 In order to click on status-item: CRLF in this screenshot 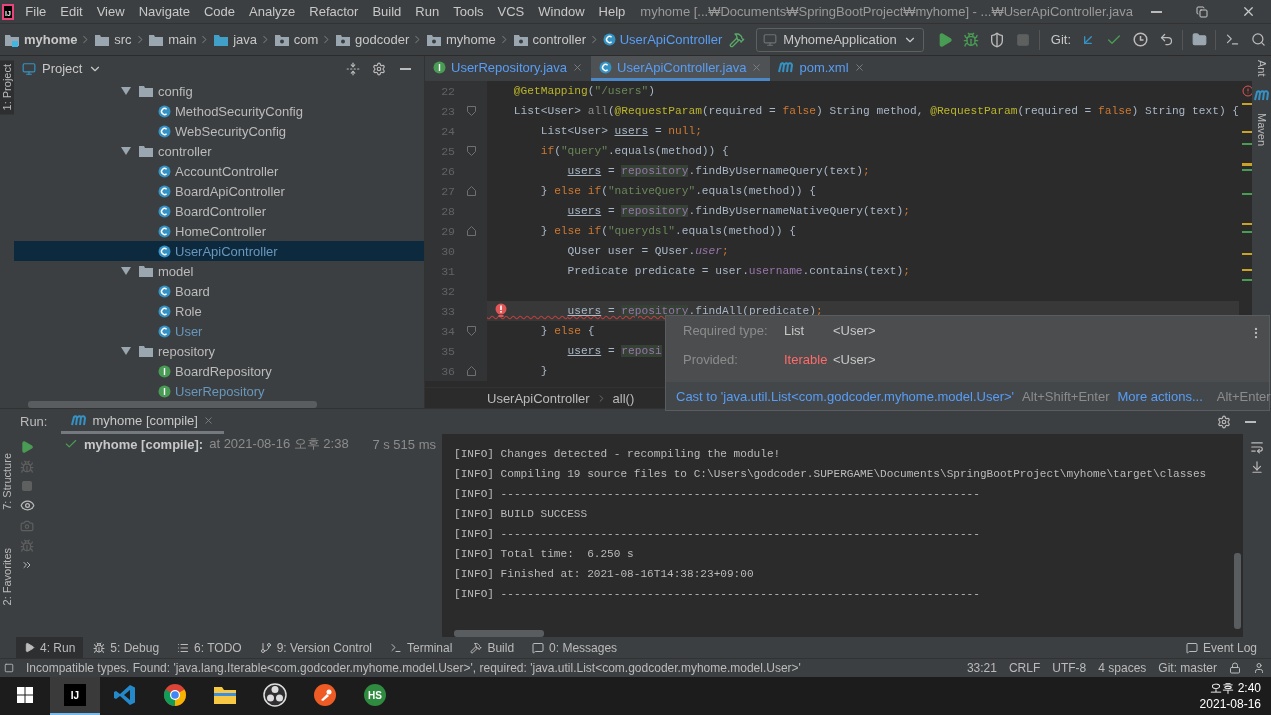, I will do `click(1024, 668)`.